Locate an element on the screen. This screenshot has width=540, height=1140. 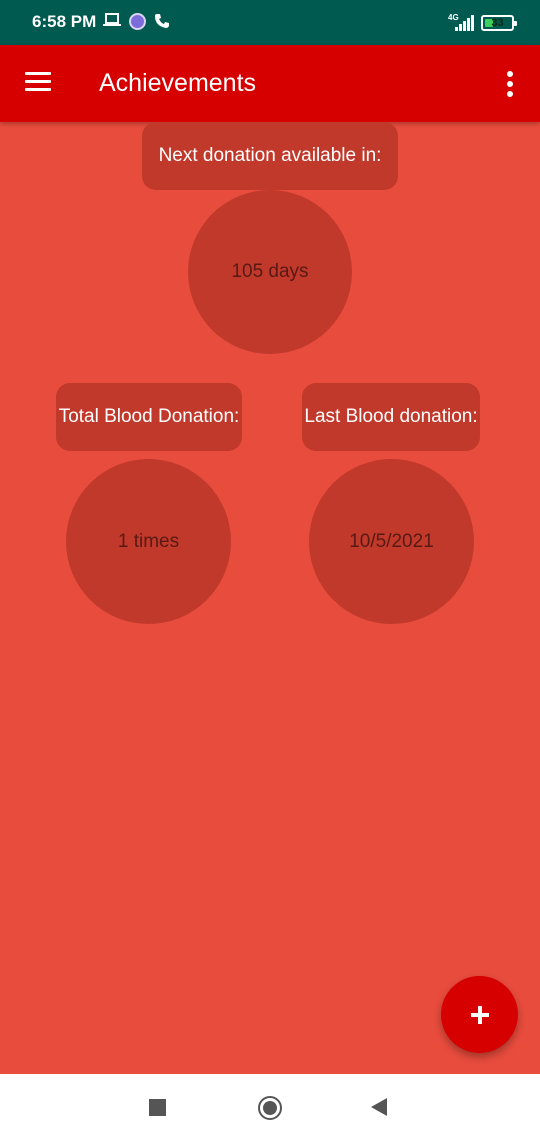
last-donation-label: Last Blood donation: is located at coordinates (391, 417).